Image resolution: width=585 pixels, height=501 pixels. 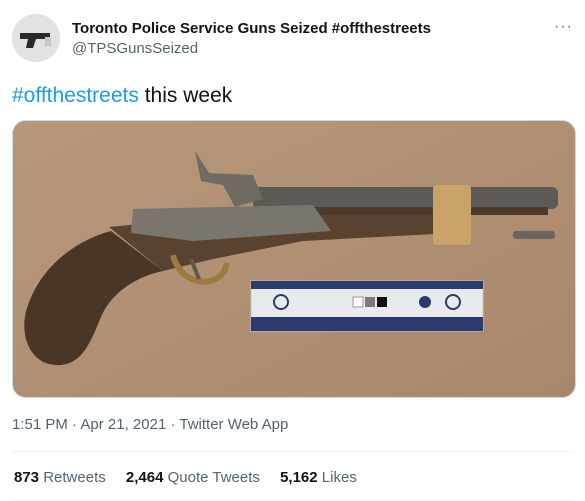 I want to click on retweets-stat: 873 Retweets, so click(x=60, y=477).